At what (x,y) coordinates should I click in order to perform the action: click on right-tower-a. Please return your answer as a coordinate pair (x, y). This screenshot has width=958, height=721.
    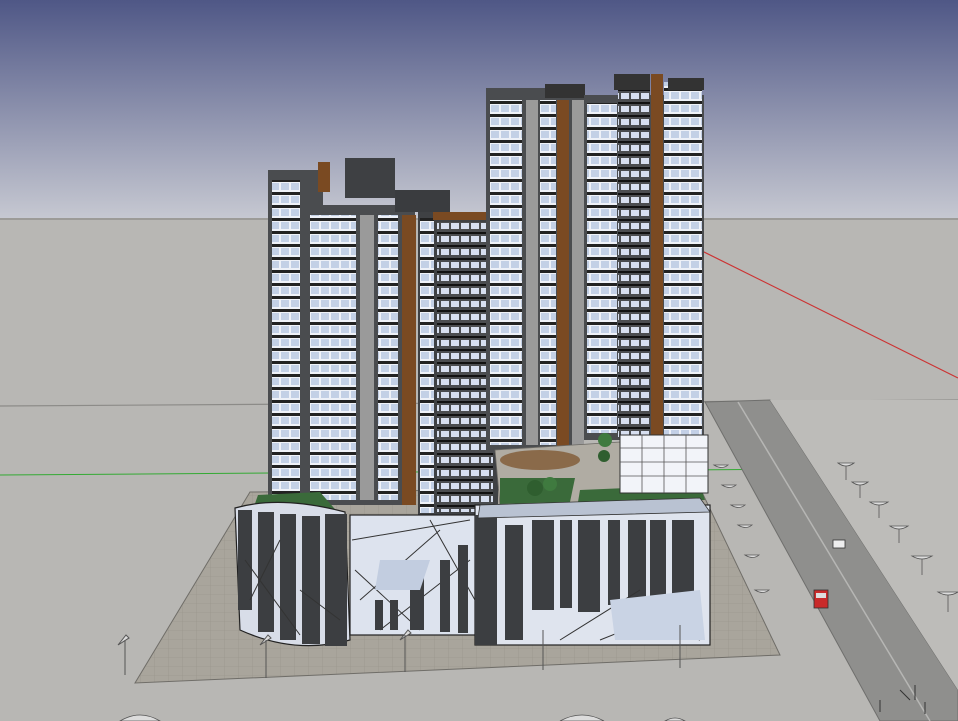
    Looking at the image, I should click on (535, 268).